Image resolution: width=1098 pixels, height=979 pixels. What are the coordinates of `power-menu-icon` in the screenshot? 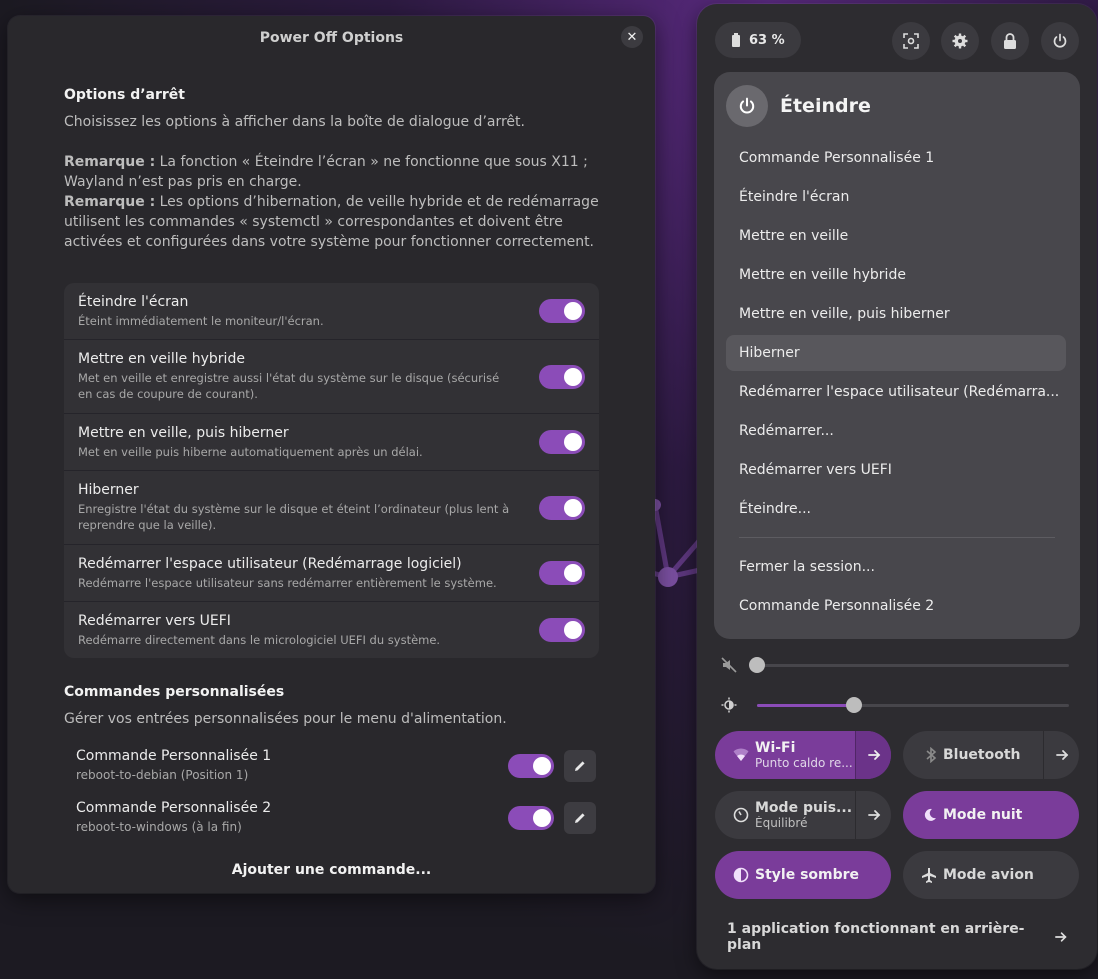 It's located at (747, 106).